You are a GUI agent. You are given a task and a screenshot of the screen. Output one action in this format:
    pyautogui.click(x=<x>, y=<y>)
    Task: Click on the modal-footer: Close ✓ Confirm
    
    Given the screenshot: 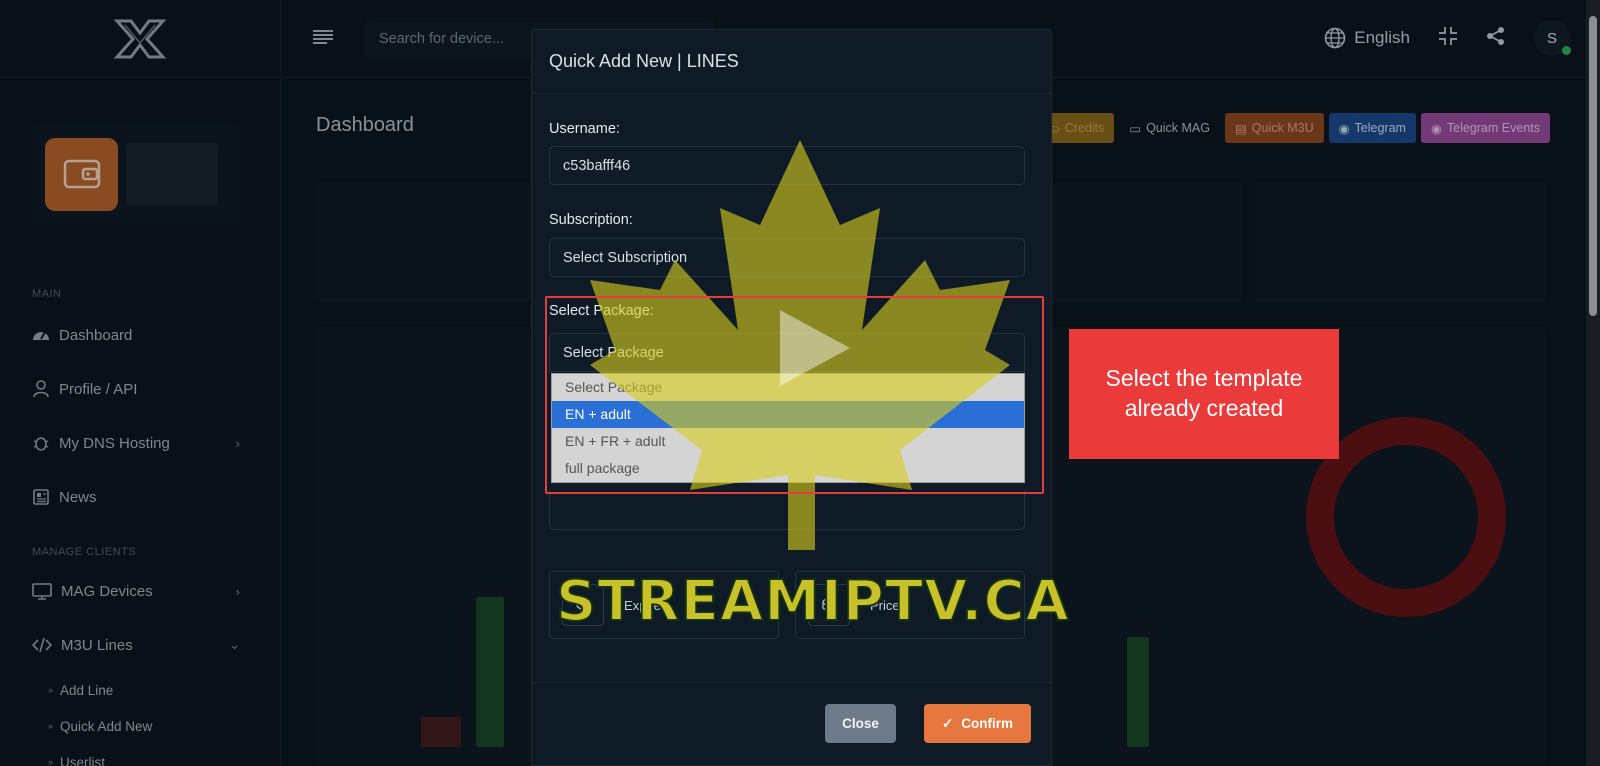 What is the action you would take?
    pyautogui.click(x=791, y=724)
    